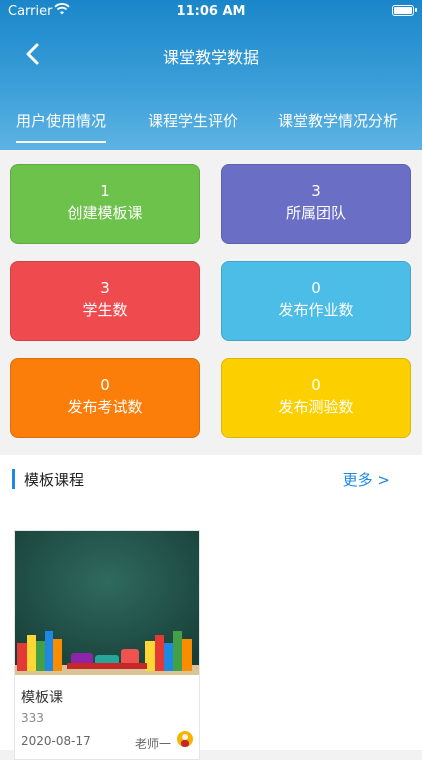  I want to click on stat-card-teams: 3 所属团队, so click(316, 204).